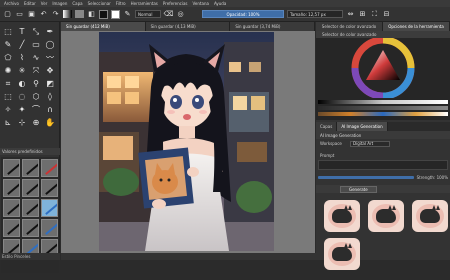 This screenshot has width=450, height=280. What do you see at coordinates (148, 14) in the screenshot?
I see `blend-mode-select: Normal` at bounding box center [148, 14].